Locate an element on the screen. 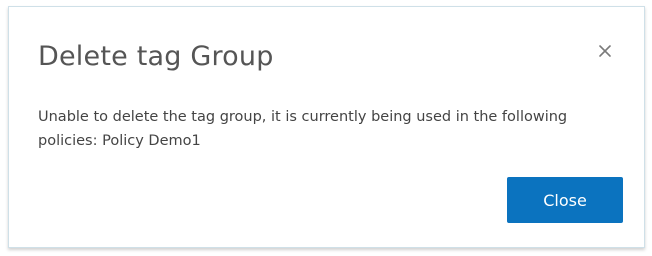  close-icon is located at coordinates (605, 51).